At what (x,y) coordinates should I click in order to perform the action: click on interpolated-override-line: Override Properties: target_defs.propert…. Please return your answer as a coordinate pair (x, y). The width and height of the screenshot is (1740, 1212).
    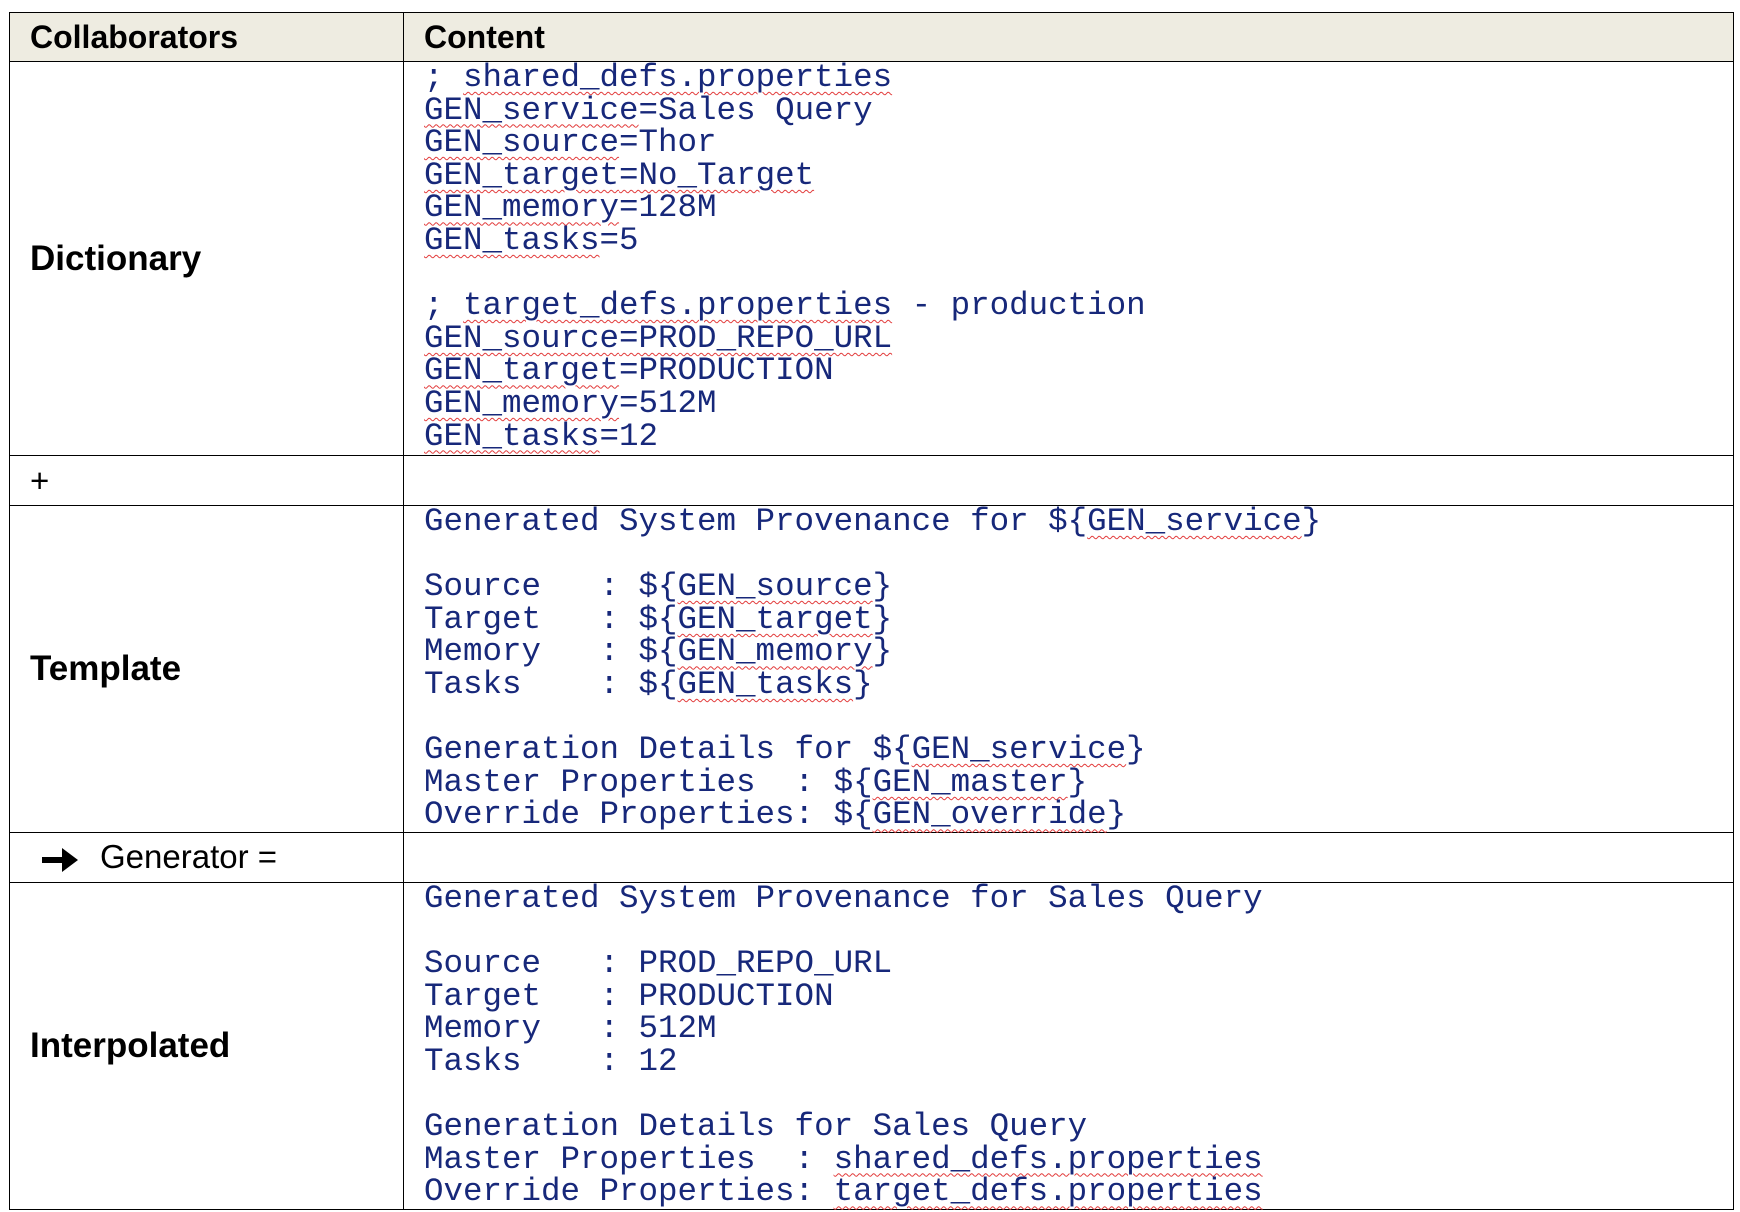
    Looking at the image, I should click on (1078, 1192).